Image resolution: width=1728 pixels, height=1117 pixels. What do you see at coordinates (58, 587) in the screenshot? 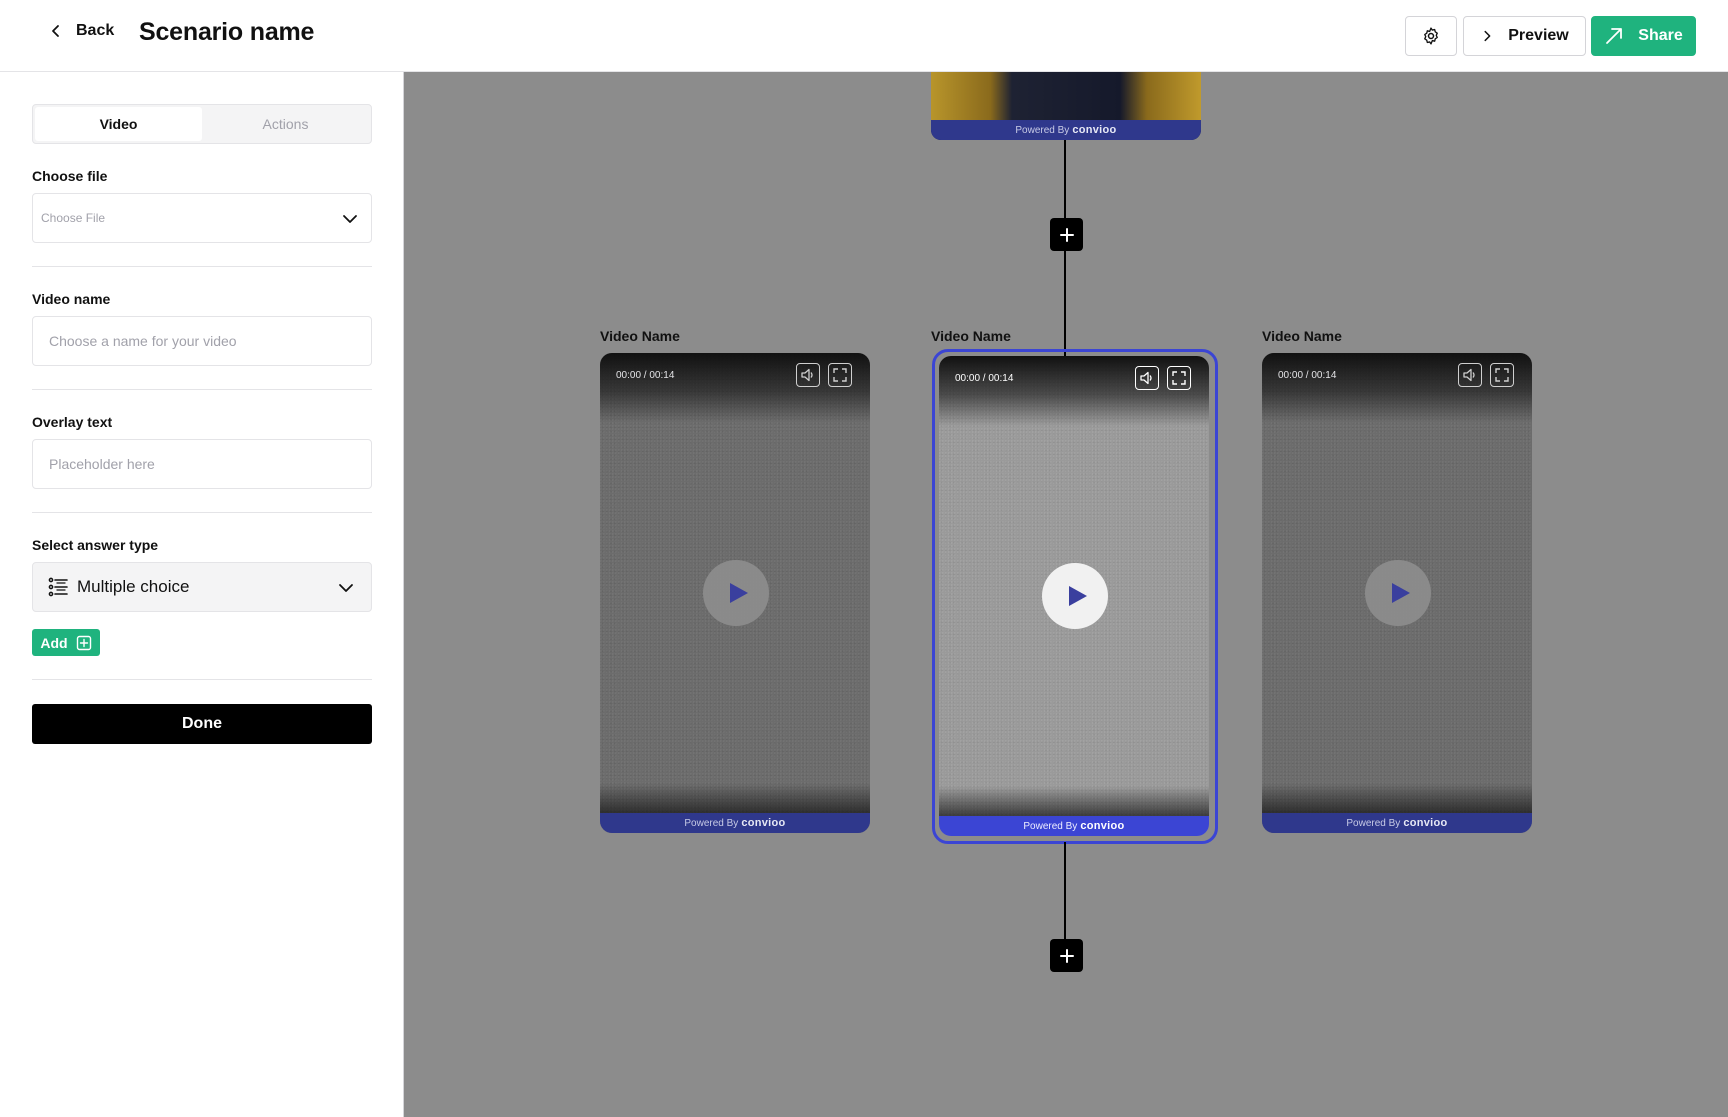
I see `list-icon` at bounding box center [58, 587].